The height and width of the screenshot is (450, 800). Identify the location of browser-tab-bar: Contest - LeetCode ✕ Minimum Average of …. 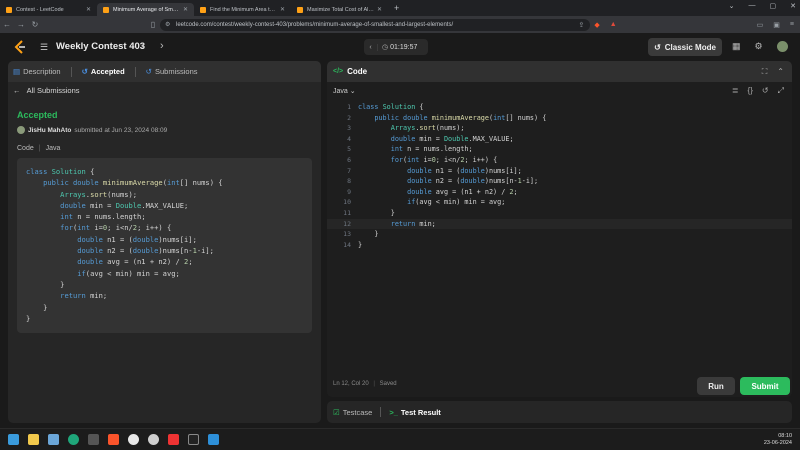
(400, 8).